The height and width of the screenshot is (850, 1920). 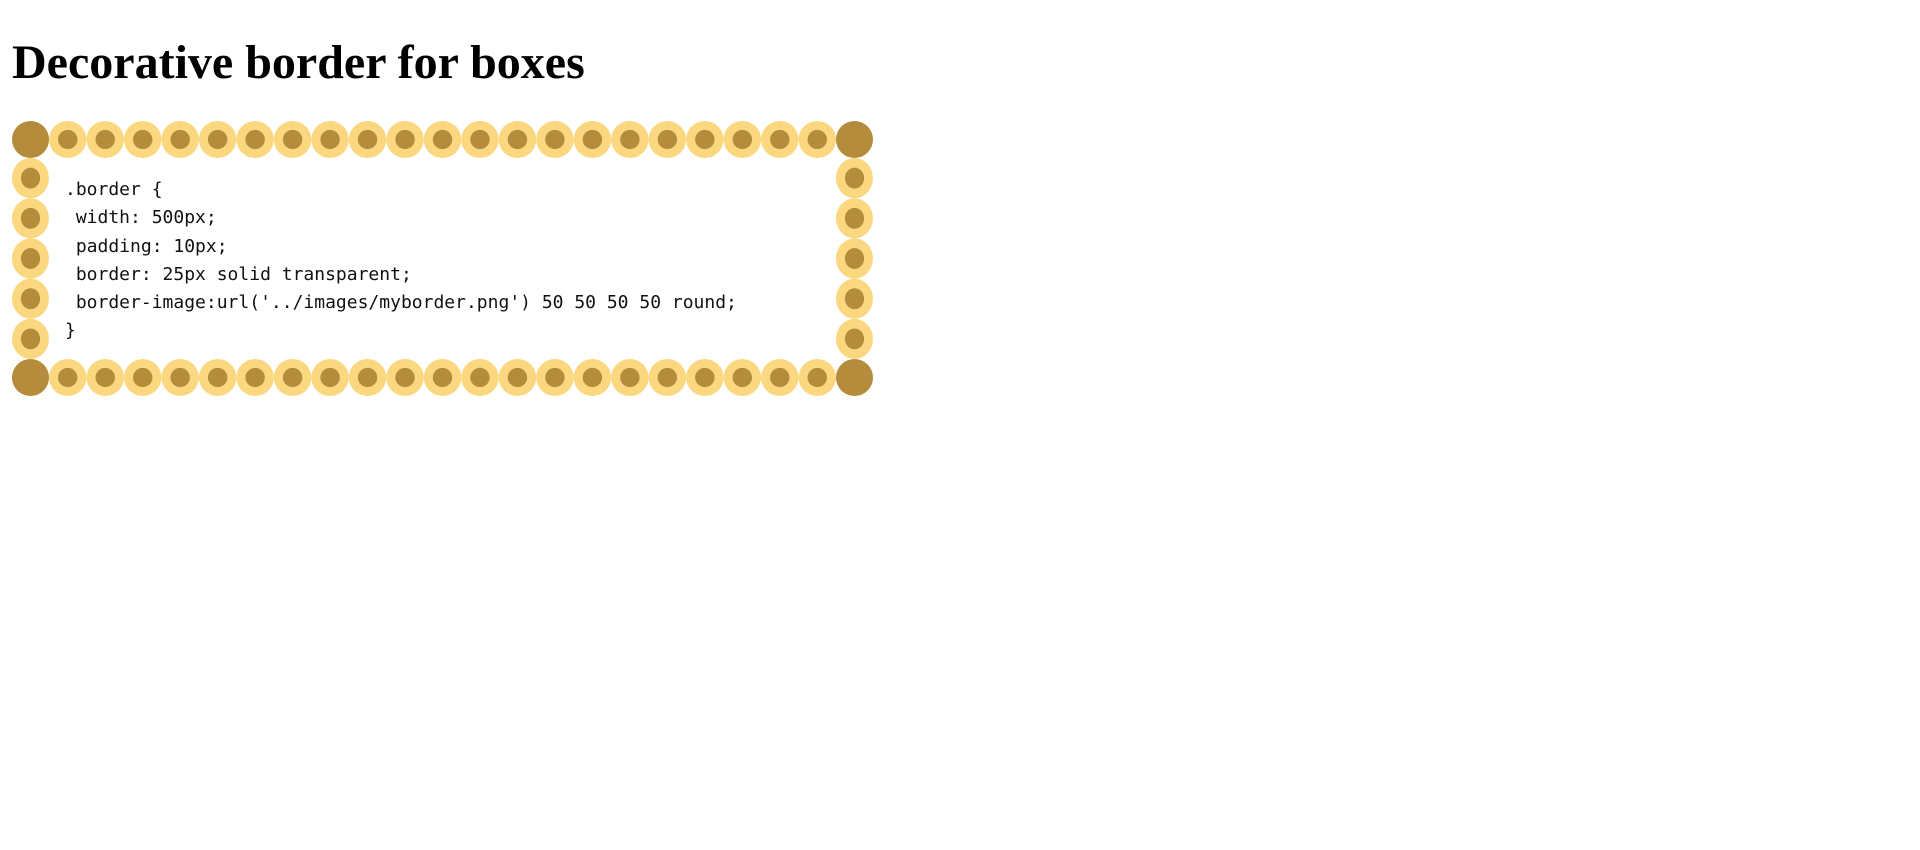 What do you see at coordinates (114, 189) in the screenshot?
I see `code-line: .border {` at bounding box center [114, 189].